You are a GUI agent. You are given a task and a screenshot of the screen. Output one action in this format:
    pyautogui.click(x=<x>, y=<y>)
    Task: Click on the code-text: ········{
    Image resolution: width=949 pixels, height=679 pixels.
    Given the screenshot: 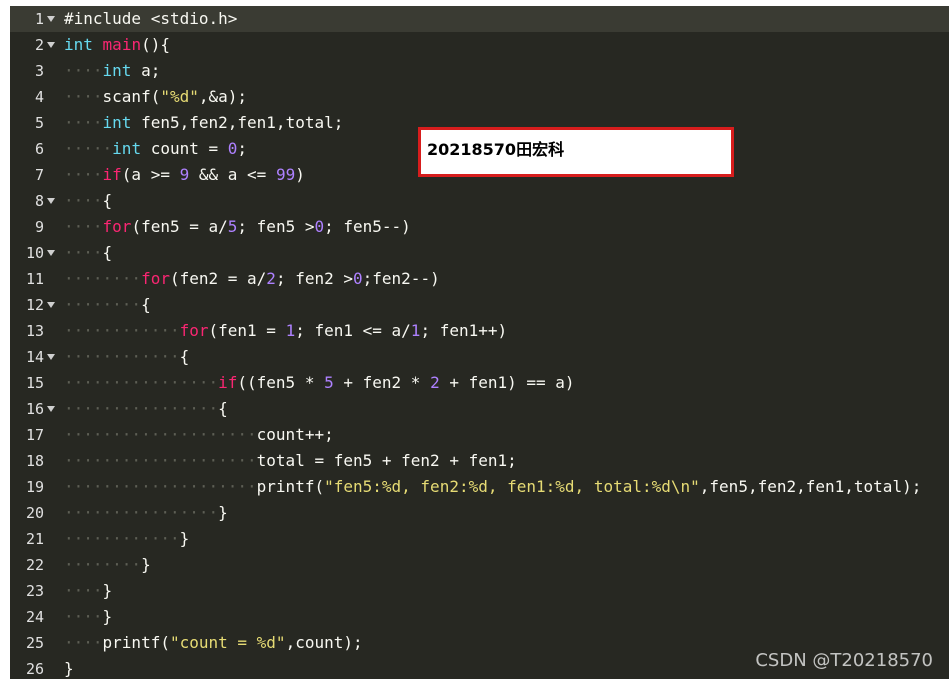 What is the action you would take?
    pyautogui.click(x=107, y=305)
    